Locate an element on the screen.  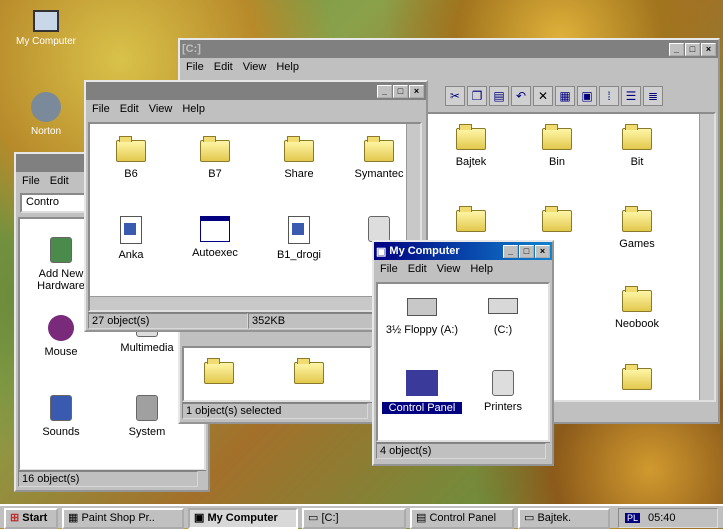
status-bar: 16 object(s) is located at coordinates (112, 479).